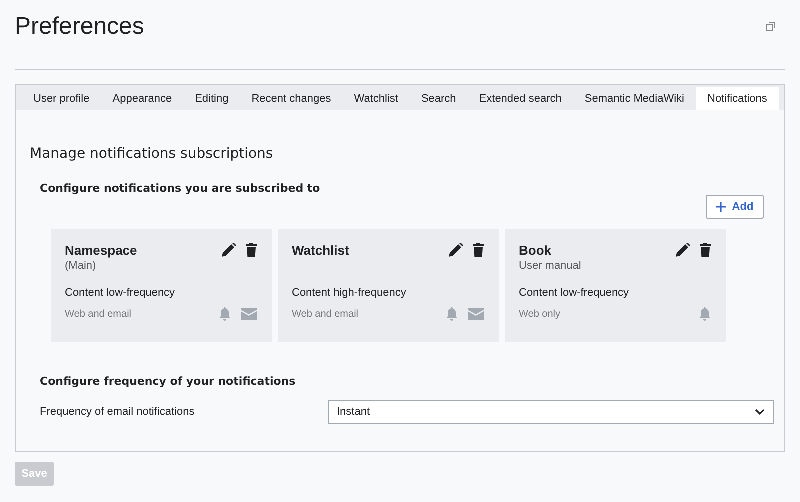 The height and width of the screenshot is (502, 800). I want to click on section-title: Manage notifications subscriptions, so click(152, 155).